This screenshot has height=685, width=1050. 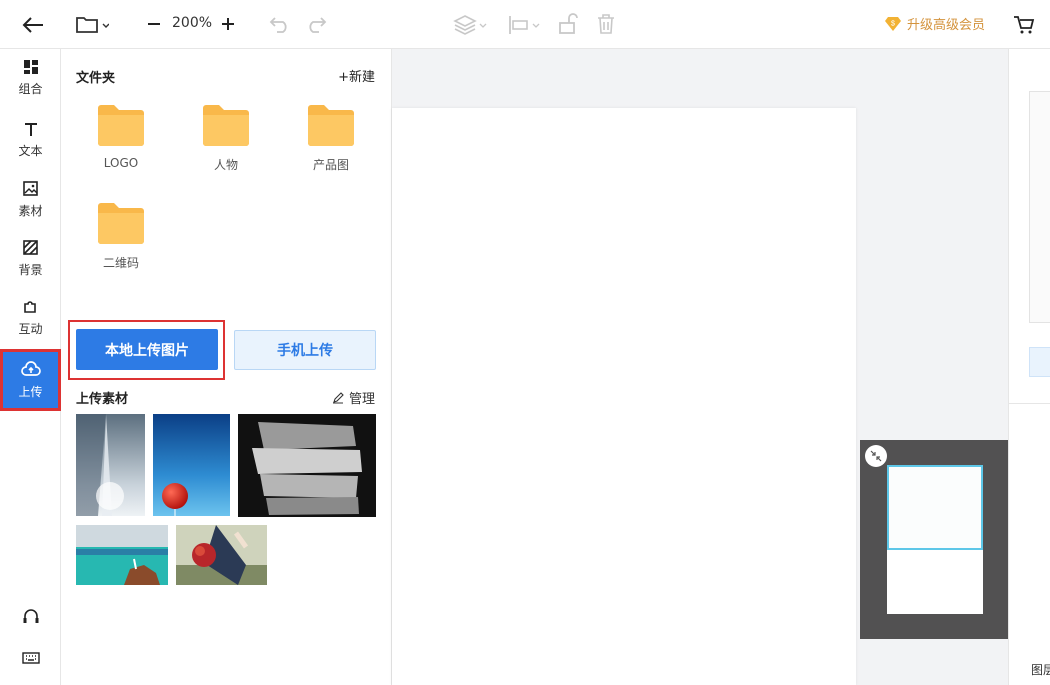 What do you see at coordinates (330, 165) in the screenshot?
I see `folder-label: 产品图` at bounding box center [330, 165].